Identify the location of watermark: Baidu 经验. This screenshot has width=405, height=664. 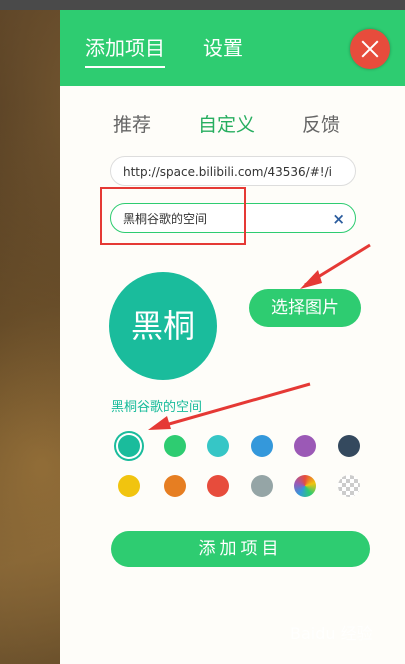
(331, 633).